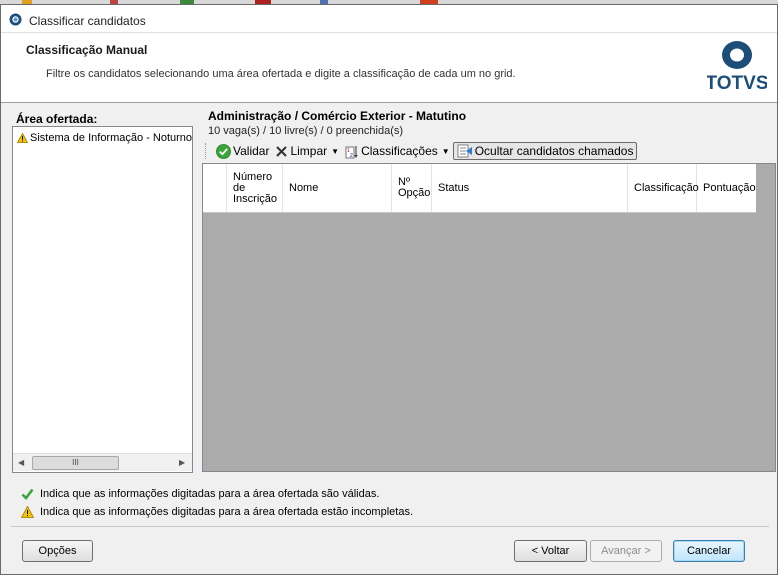 The width and height of the screenshot is (778, 575). Describe the element at coordinates (57, 119) in the screenshot. I see `area-ofertada-label: Área ofertada:` at that location.